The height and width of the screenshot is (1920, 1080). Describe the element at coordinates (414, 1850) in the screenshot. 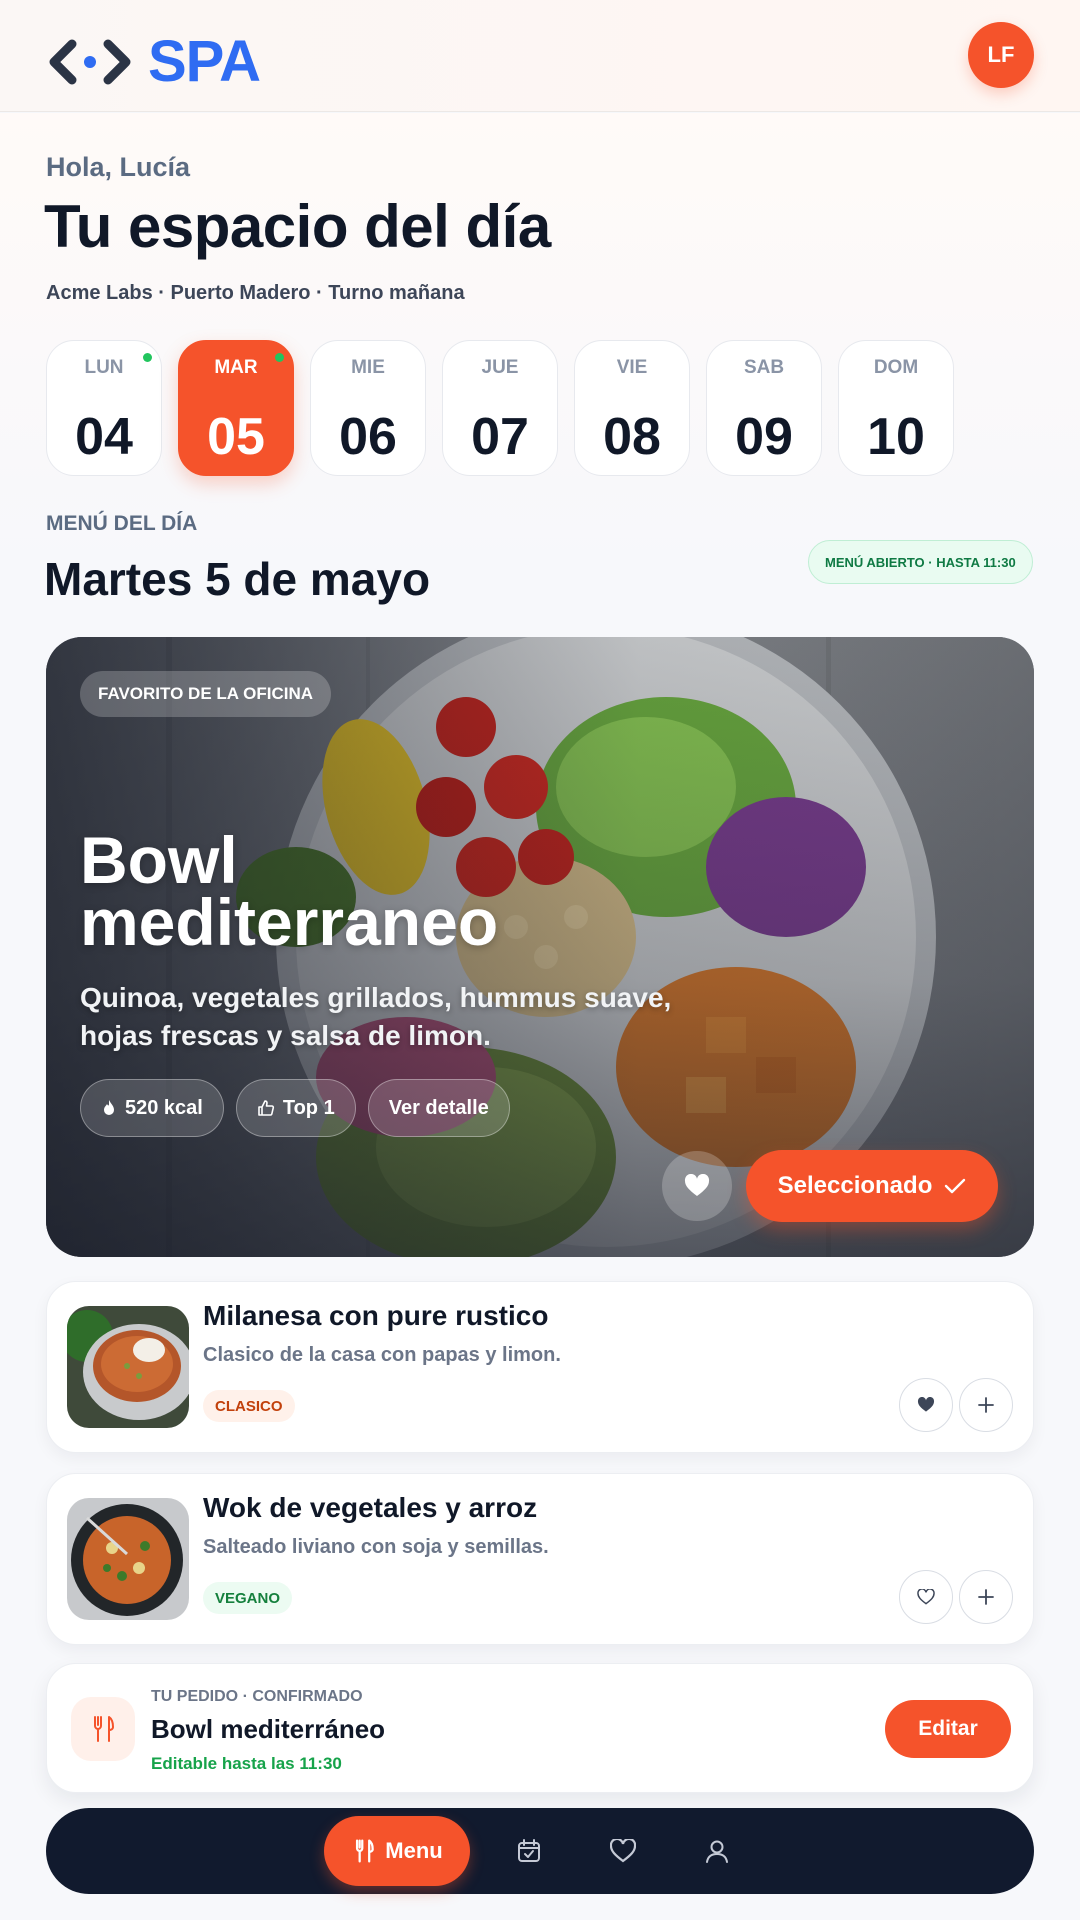

I see `nav-item-label: Menu` at that location.